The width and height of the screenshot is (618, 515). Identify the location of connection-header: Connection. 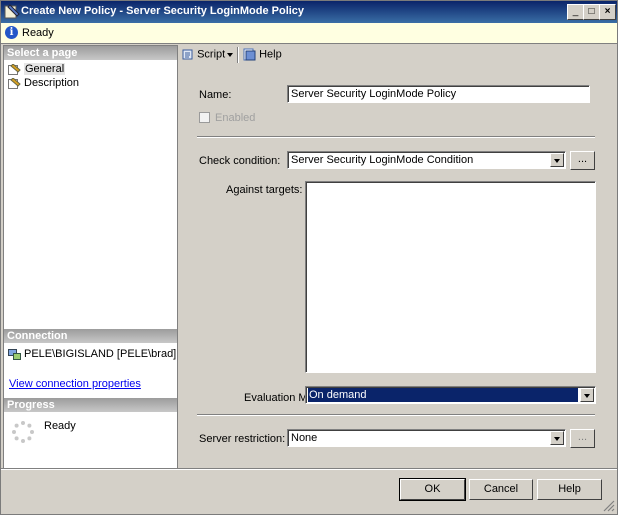
(90, 336).